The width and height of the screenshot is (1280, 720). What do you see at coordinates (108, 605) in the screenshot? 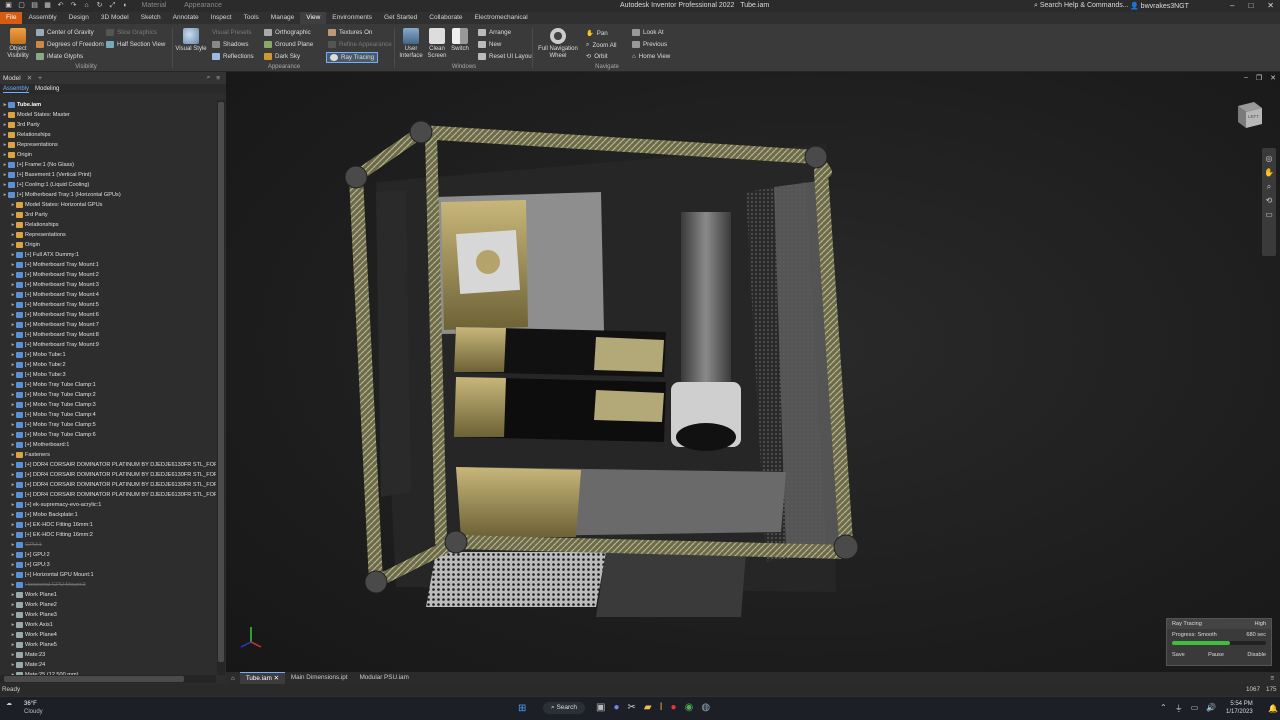
I see `tree-node: ▸ Work Plane2` at bounding box center [108, 605].